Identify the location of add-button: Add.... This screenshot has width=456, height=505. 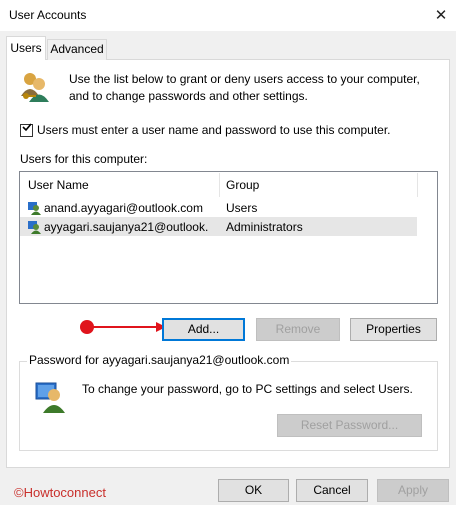
(203, 329).